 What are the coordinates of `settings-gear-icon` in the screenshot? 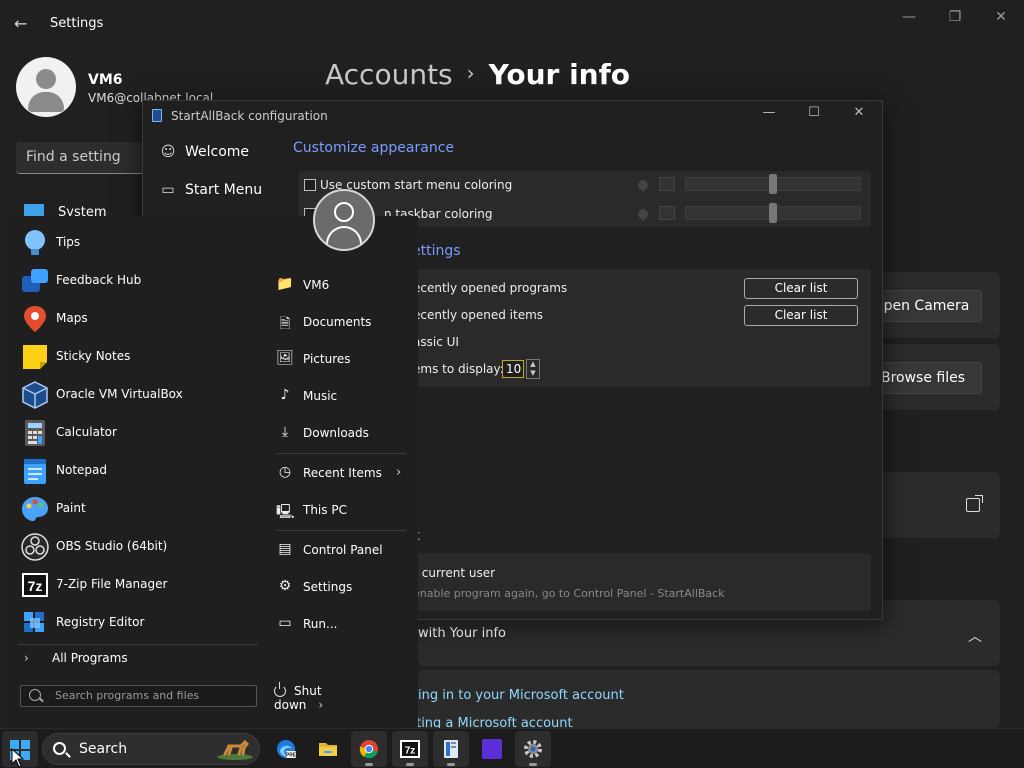 It's located at (533, 749).